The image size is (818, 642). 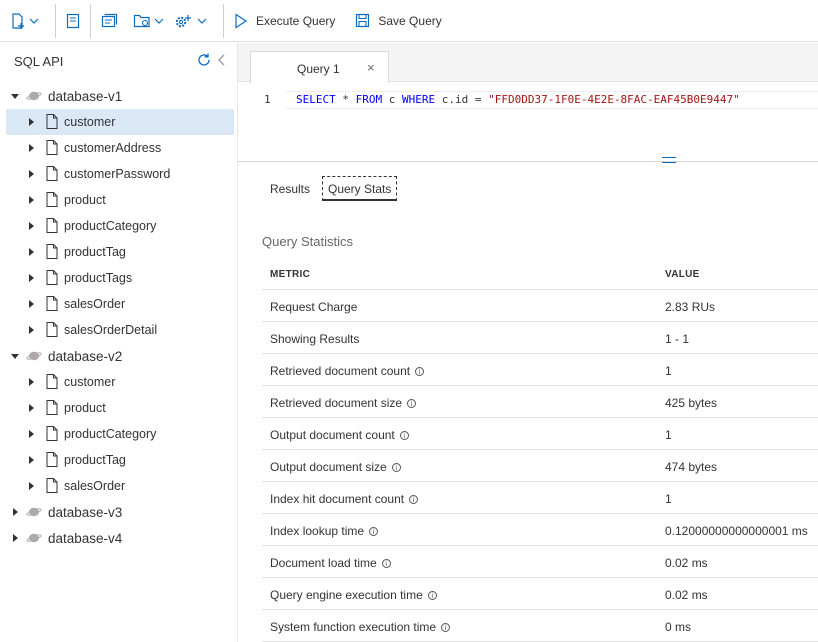 What do you see at coordinates (360, 188) in the screenshot?
I see `tab-query-stats: Query Stats` at bounding box center [360, 188].